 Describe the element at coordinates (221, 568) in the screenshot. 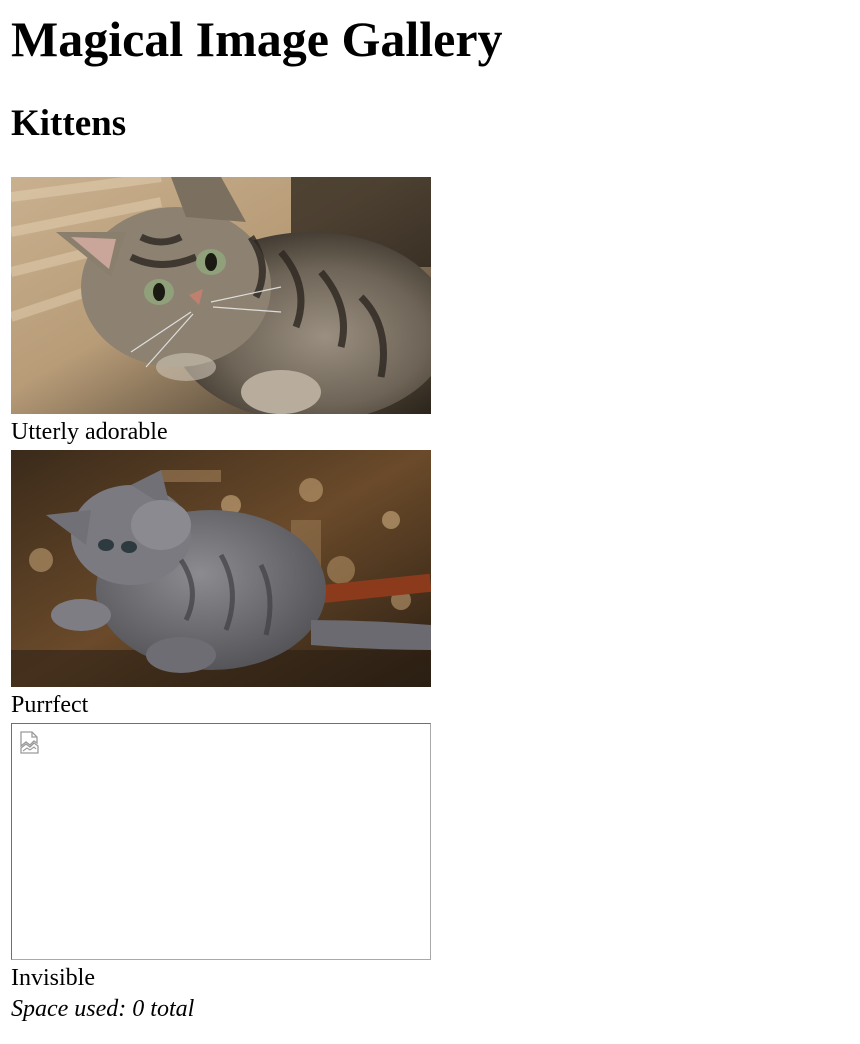

I see `kitten-photo-gray` at that location.